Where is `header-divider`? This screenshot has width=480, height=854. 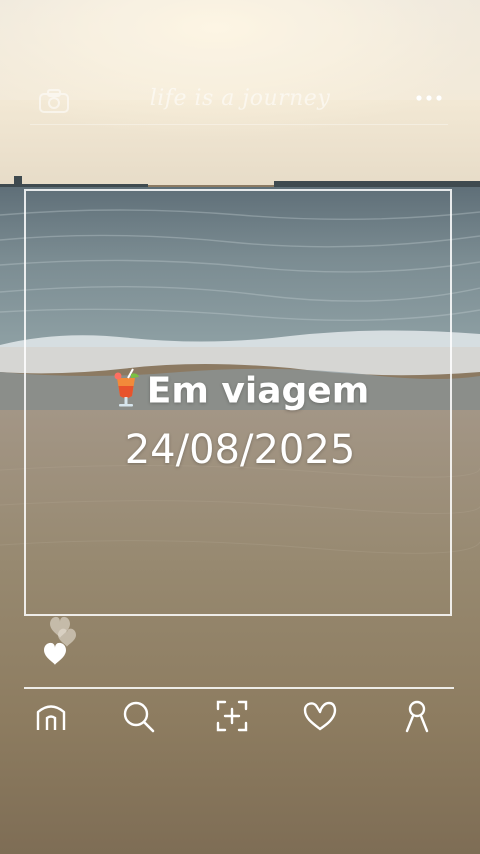 header-divider is located at coordinates (239, 124).